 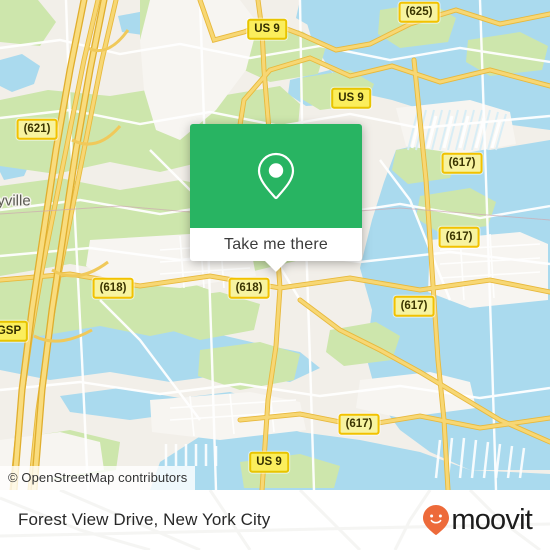 What do you see at coordinates (144, 519) in the screenshot?
I see `location-title: Forest View Drive, New York City` at bounding box center [144, 519].